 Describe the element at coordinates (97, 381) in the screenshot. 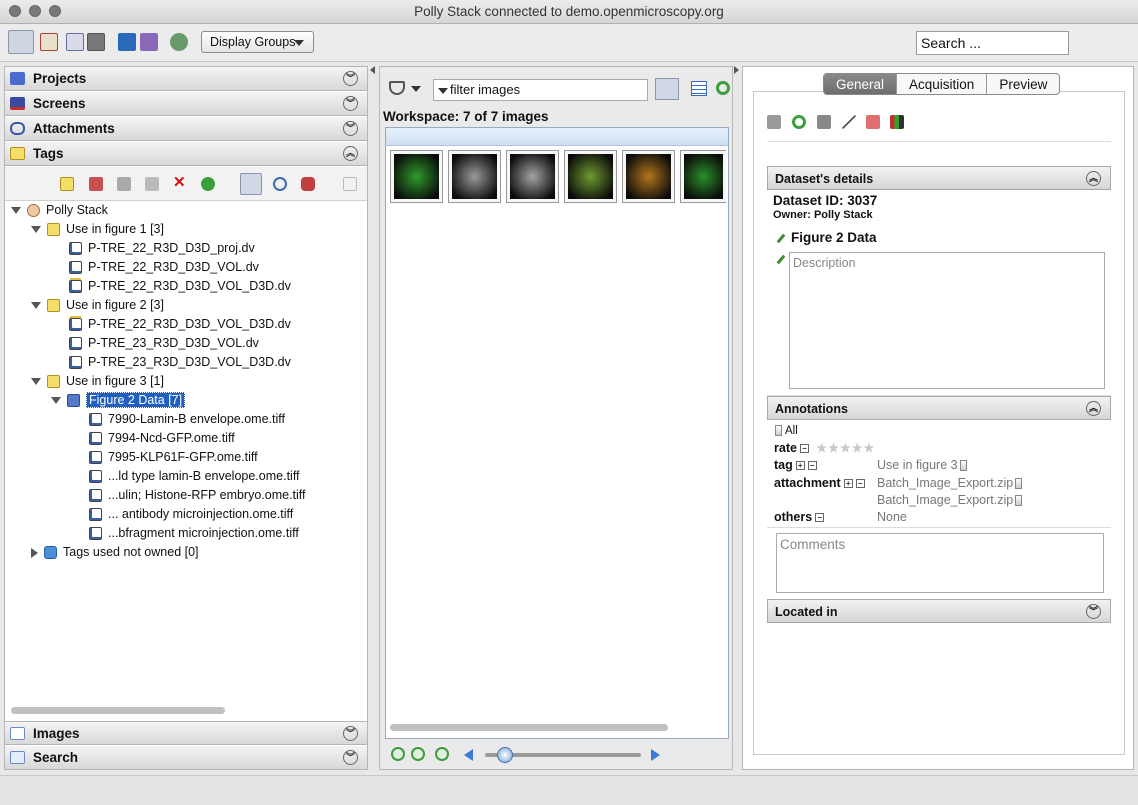

I see `tree-tag-node: Use in figure 3 [1]` at that location.